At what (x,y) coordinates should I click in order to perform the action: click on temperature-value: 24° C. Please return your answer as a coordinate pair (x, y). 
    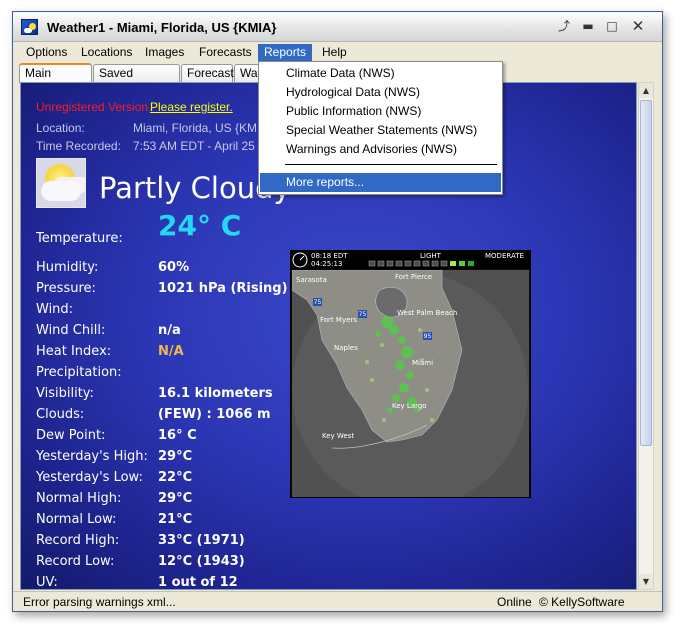
    Looking at the image, I should click on (200, 225).